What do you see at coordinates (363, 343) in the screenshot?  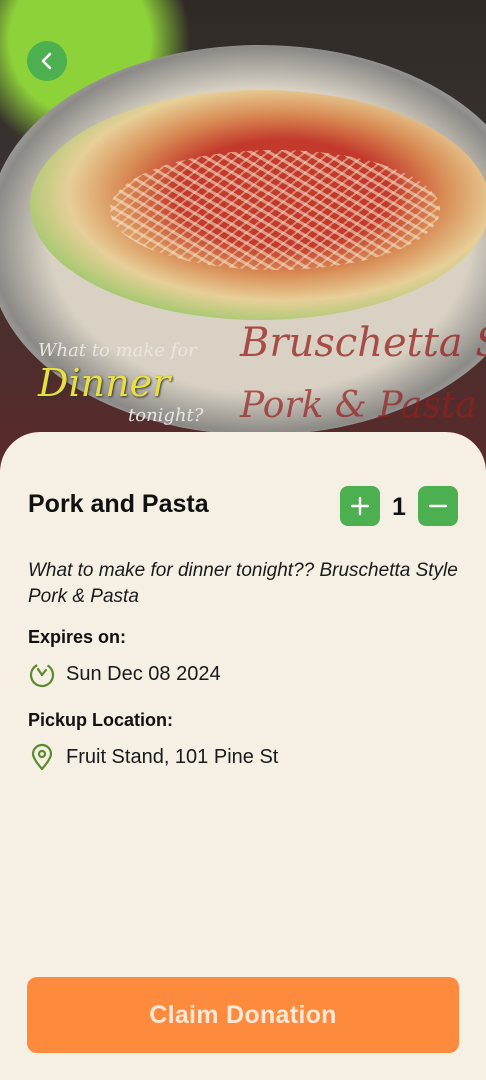 I see `watermark-right1: Bruschetta Style` at bounding box center [363, 343].